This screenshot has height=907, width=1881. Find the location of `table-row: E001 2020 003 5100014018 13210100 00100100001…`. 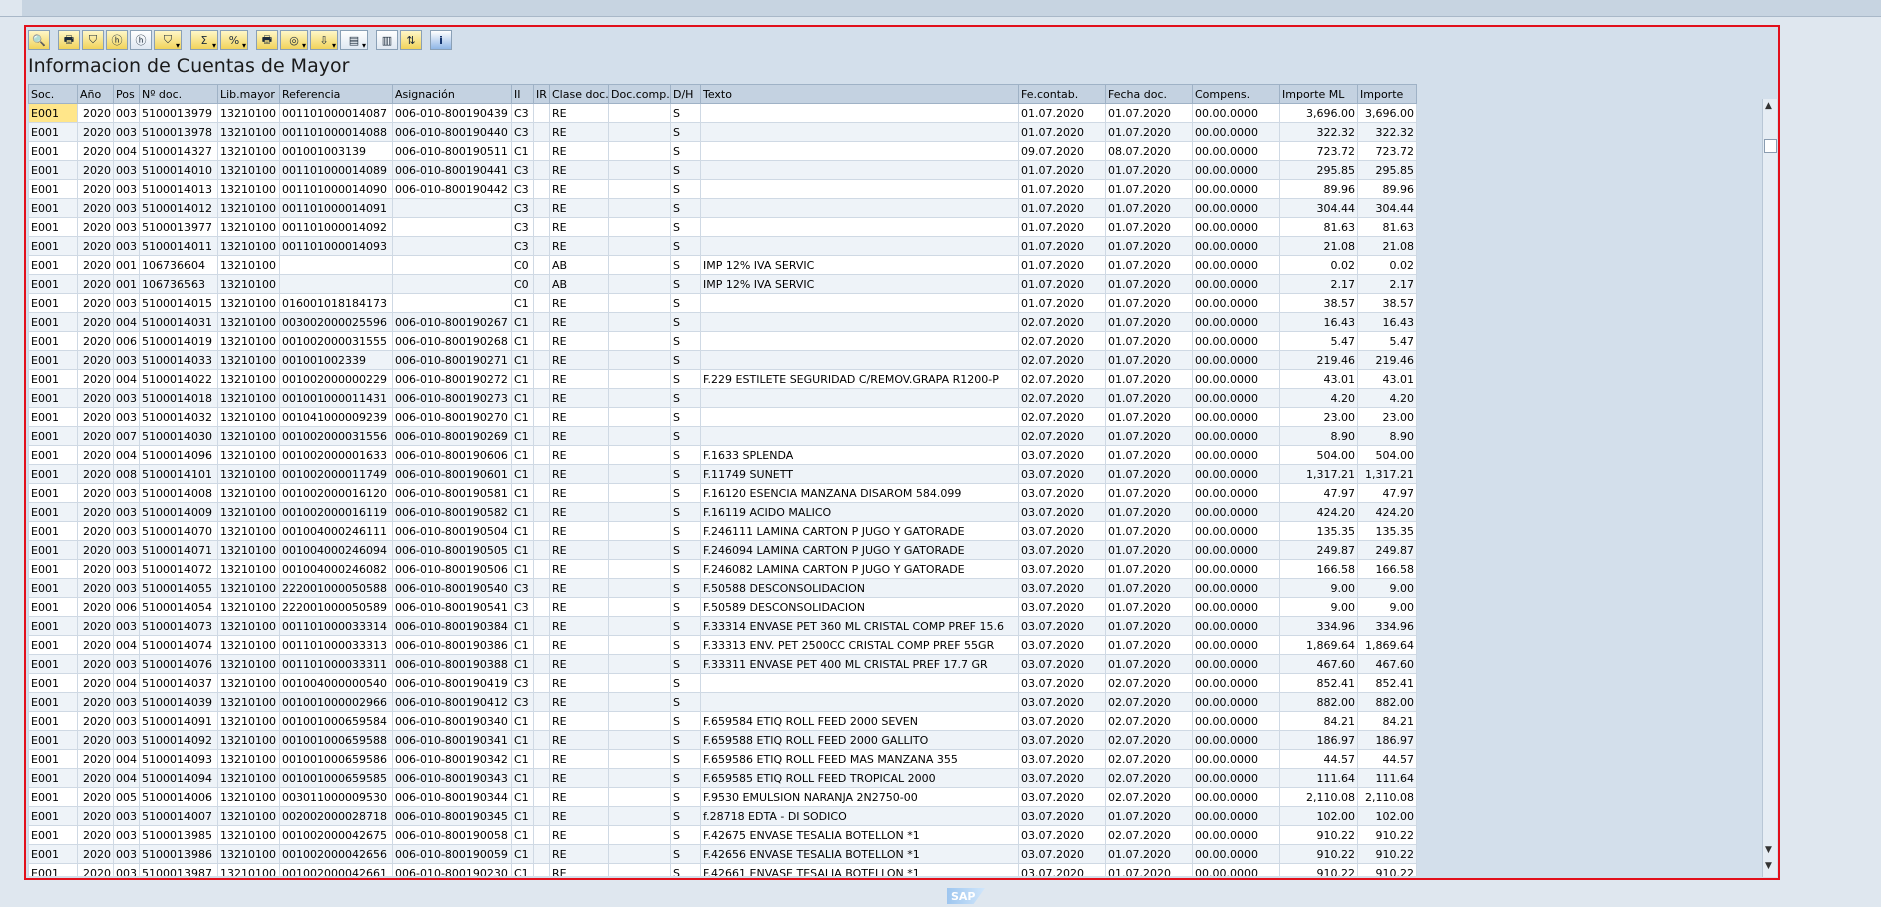

table-row: E001 2020 003 5100014018 13210100 00100100001… is located at coordinates (722, 398).